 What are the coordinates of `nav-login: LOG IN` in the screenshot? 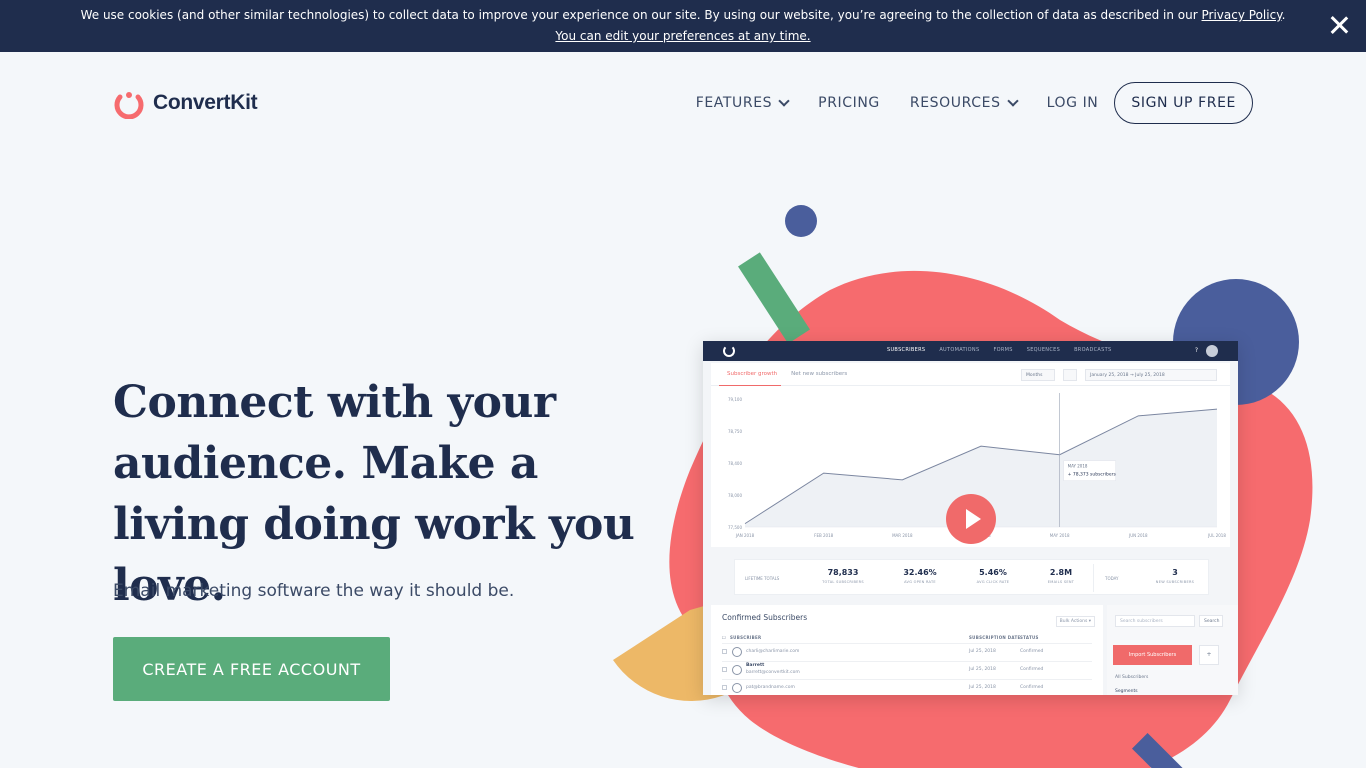 It's located at (1073, 103).